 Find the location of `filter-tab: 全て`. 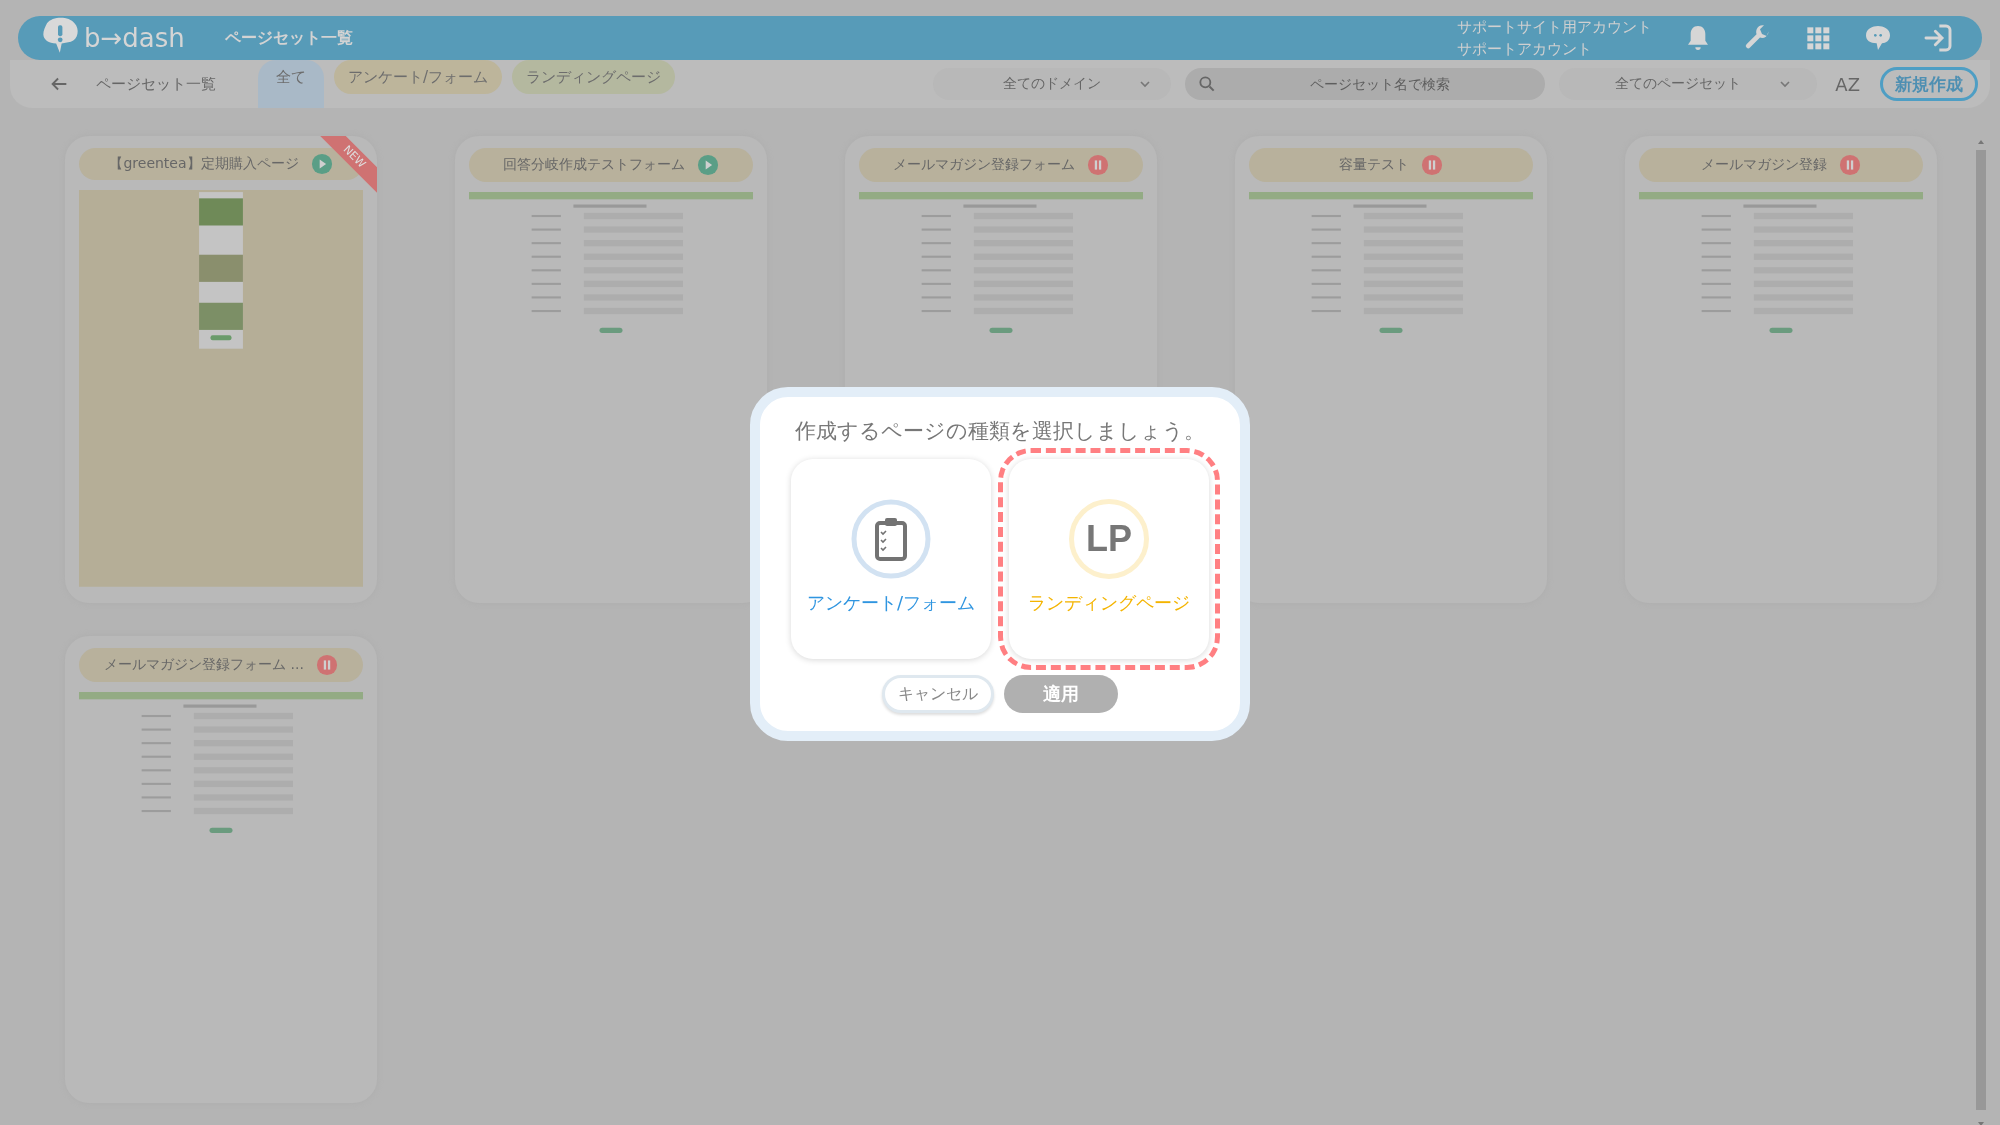

filter-tab: 全て is located at coordinates (291, 84).